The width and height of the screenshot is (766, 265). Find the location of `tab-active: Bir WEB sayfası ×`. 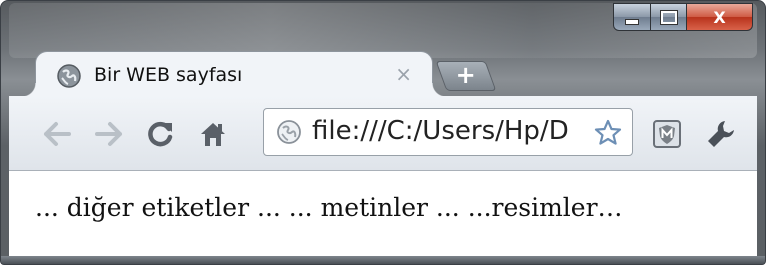

tab-active: Bir WEB sayfası × is located at coordinates (234, 74).